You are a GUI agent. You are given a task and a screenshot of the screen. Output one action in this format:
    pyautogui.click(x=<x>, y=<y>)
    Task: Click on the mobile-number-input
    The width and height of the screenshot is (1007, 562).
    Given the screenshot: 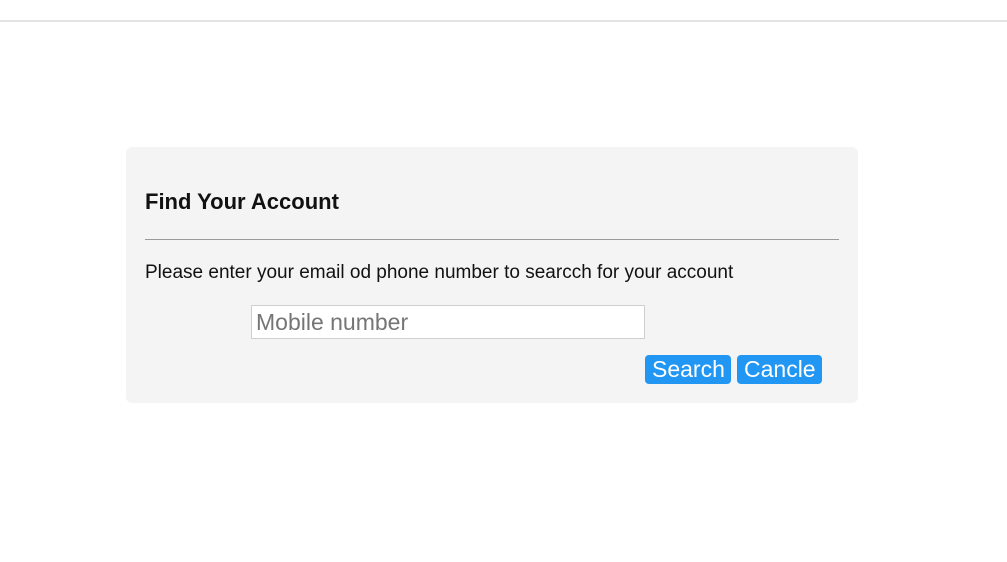 What is the action you would take?
    pyautogui.click(x=448, y=322)
    